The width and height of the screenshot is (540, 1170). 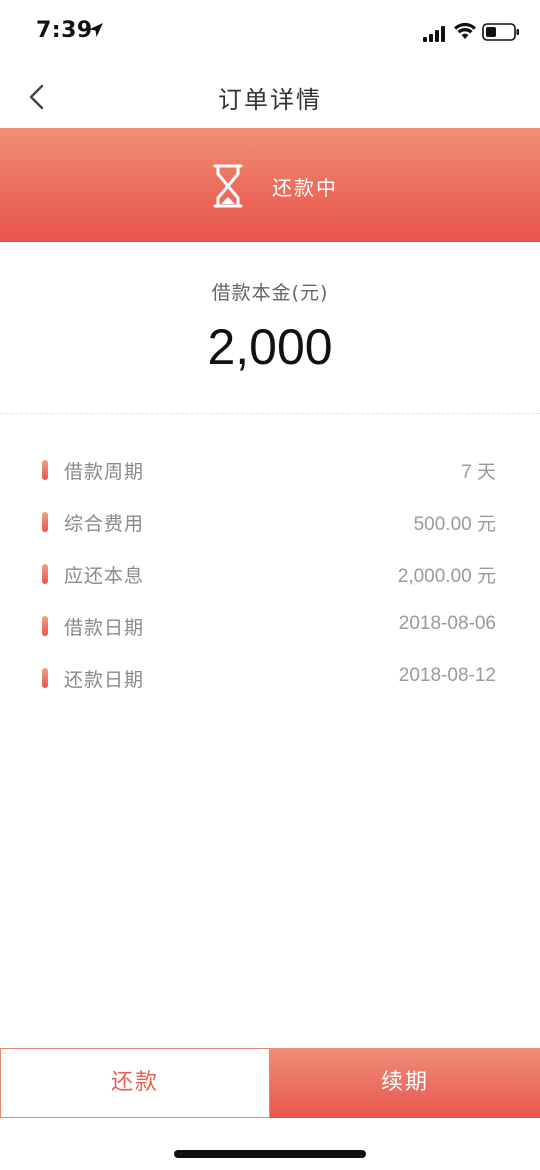 I want to click on status-banner: 还款中, so click(x=270, y=185).